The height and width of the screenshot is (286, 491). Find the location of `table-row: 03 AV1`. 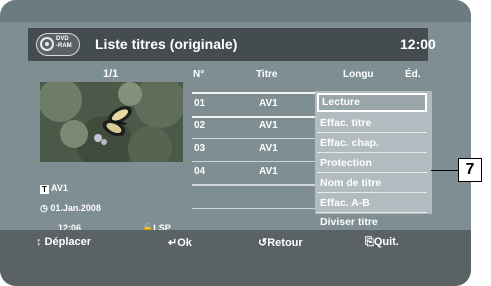

table-row: 03 AV1 is located at coordinates (255, 150).